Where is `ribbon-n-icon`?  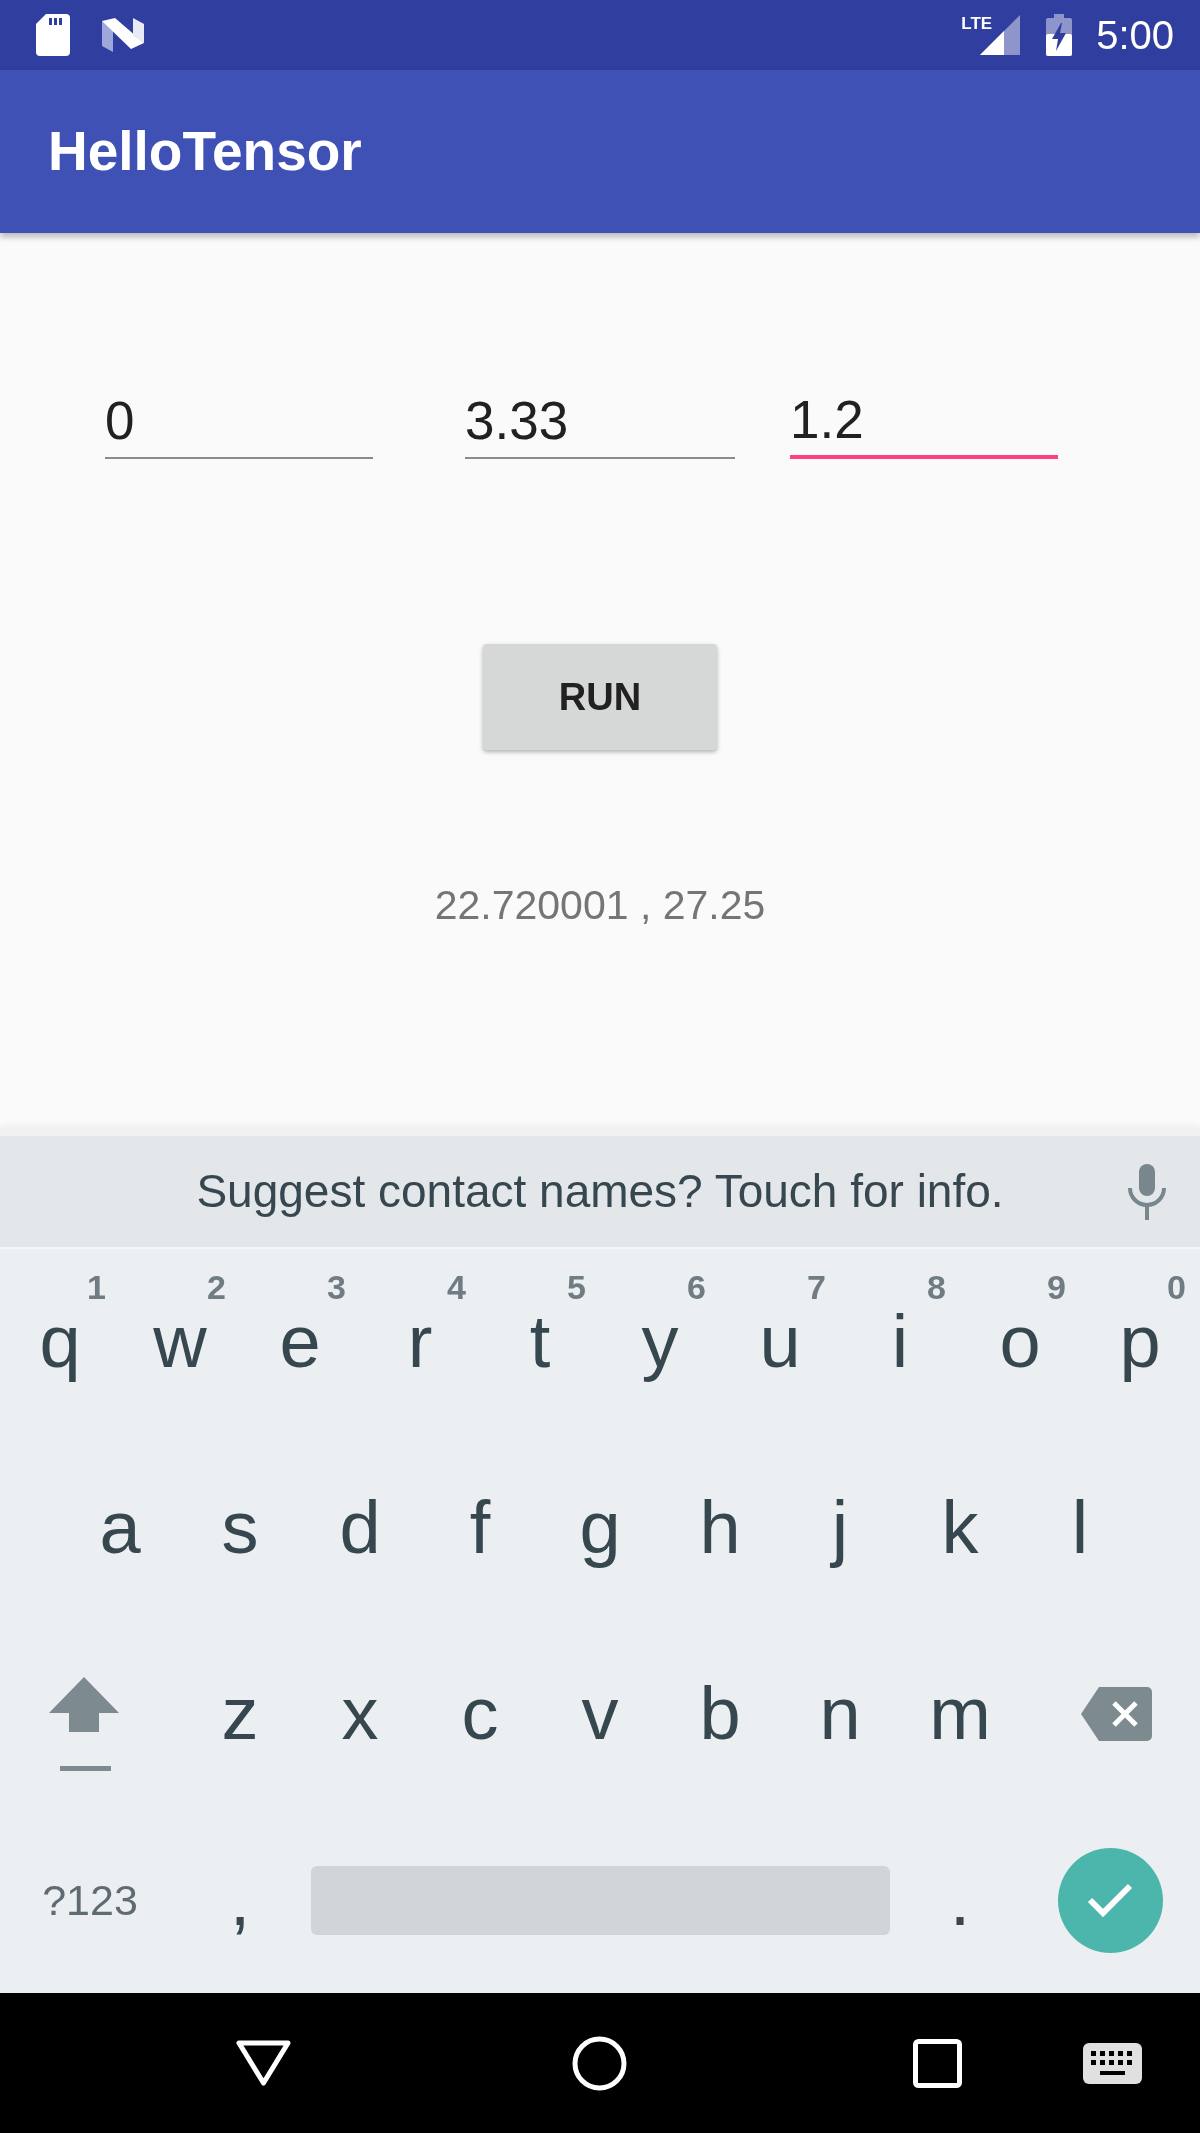
ribbon-n-icon is located at coordinates (123, 35).